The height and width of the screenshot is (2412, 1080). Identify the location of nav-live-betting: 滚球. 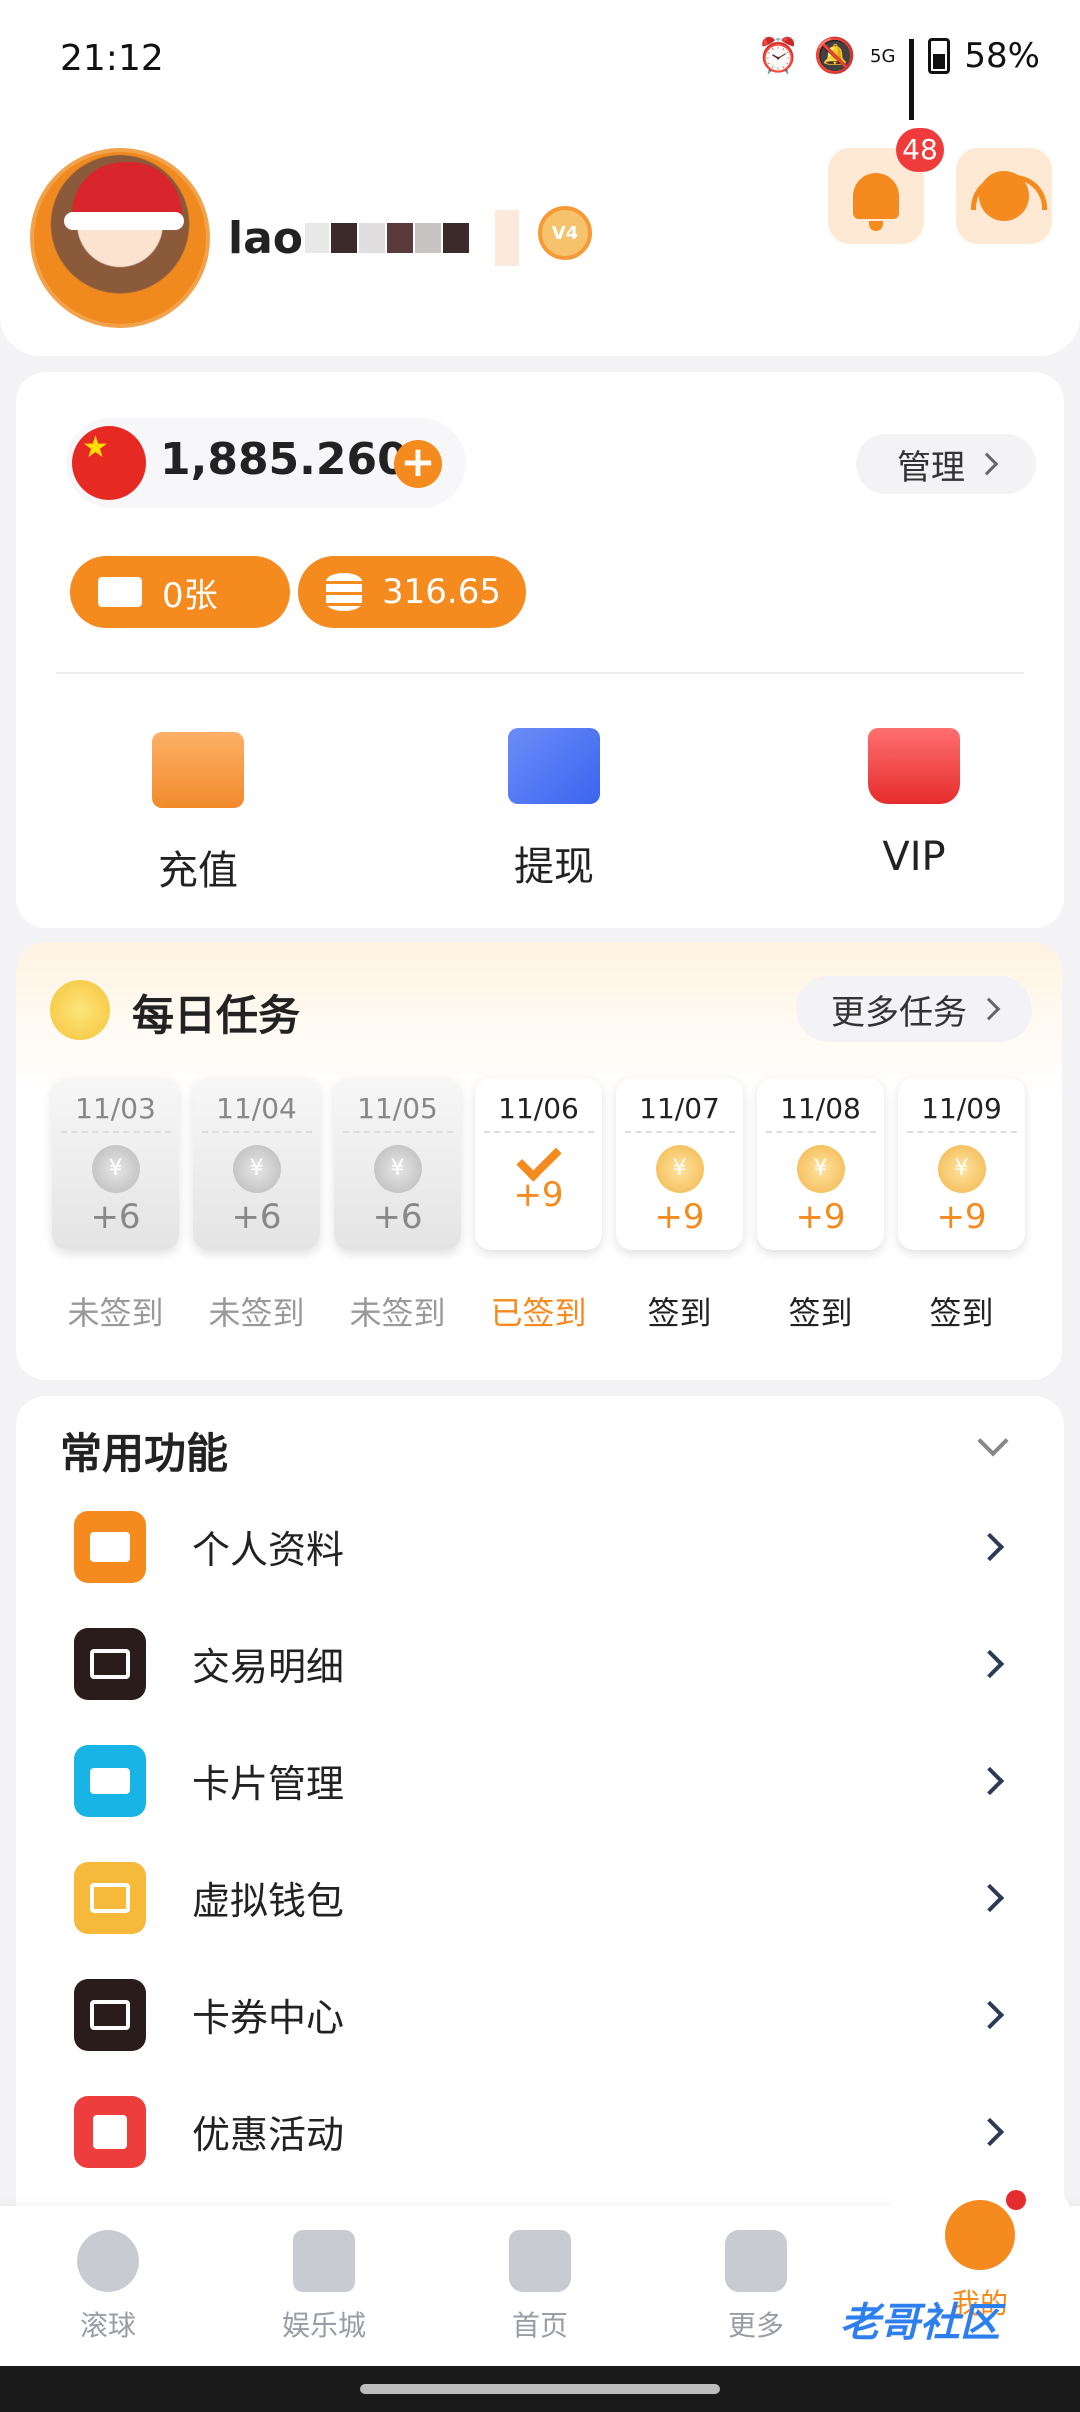
(108, 2287).